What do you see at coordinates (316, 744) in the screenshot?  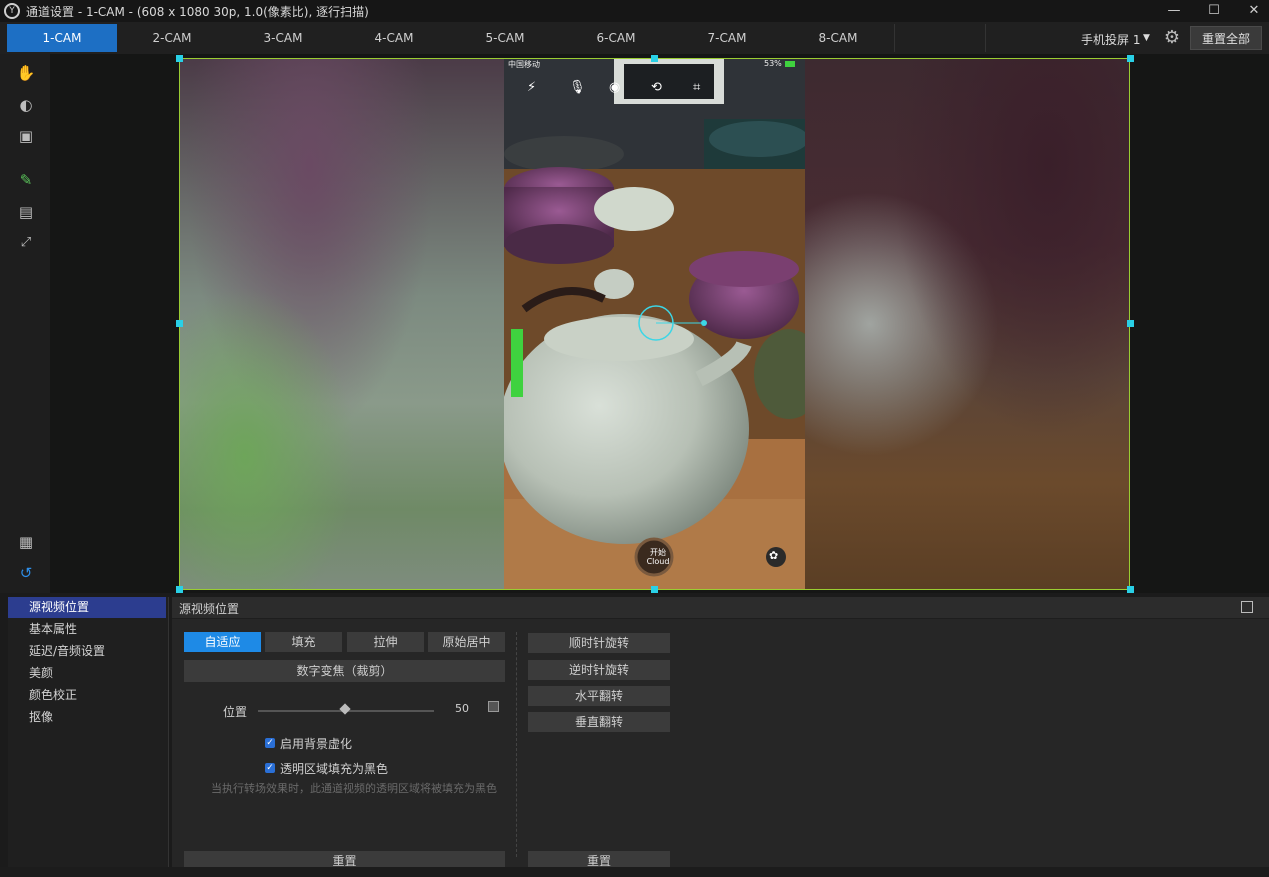 I see `background-blur-label: 启用背景虚化` at bounding box center [316, 744].